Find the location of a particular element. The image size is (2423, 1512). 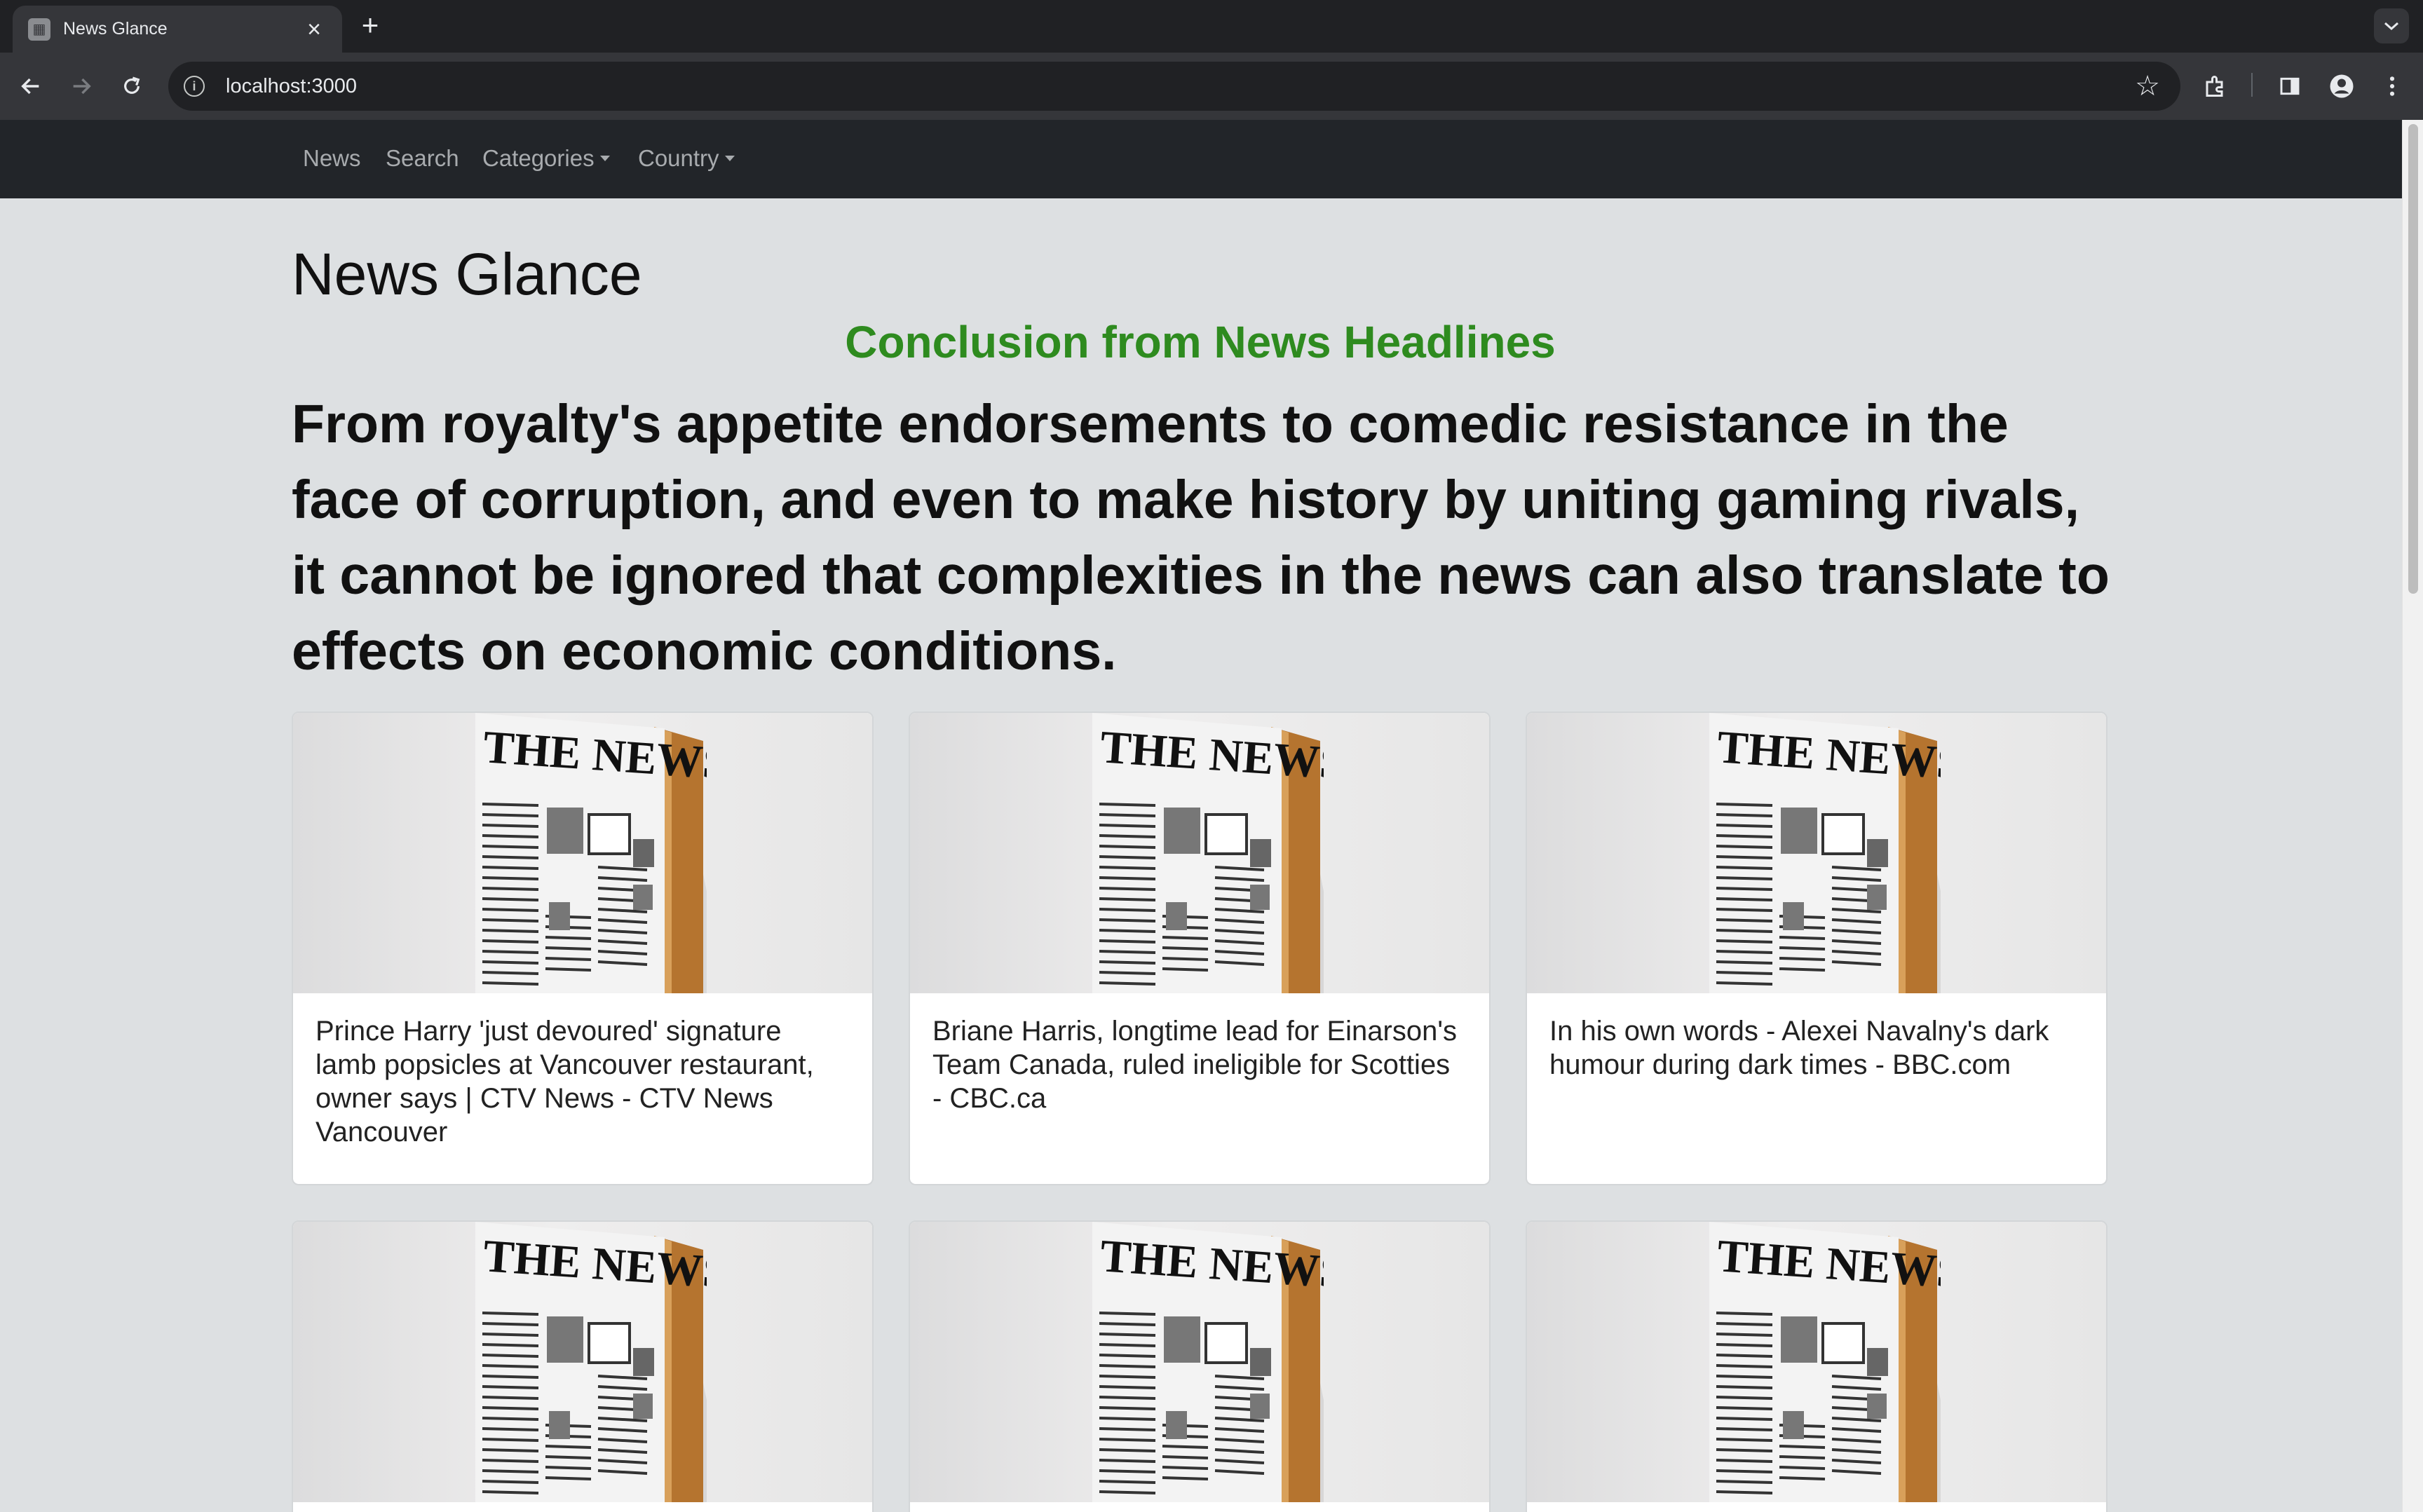

site-navbar: News Search Categories Country is located at coordinates (1201, 159).